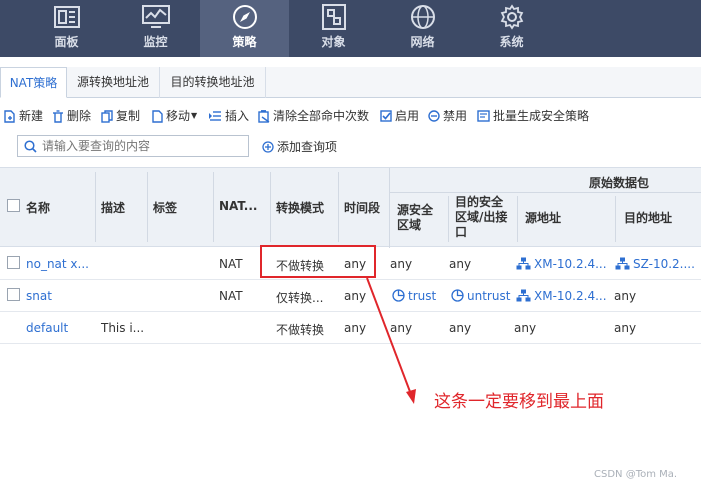 This screenshot has height=488, width=701. I want to click on watermark: CSDN @Tom Ma., so click(636, 474).